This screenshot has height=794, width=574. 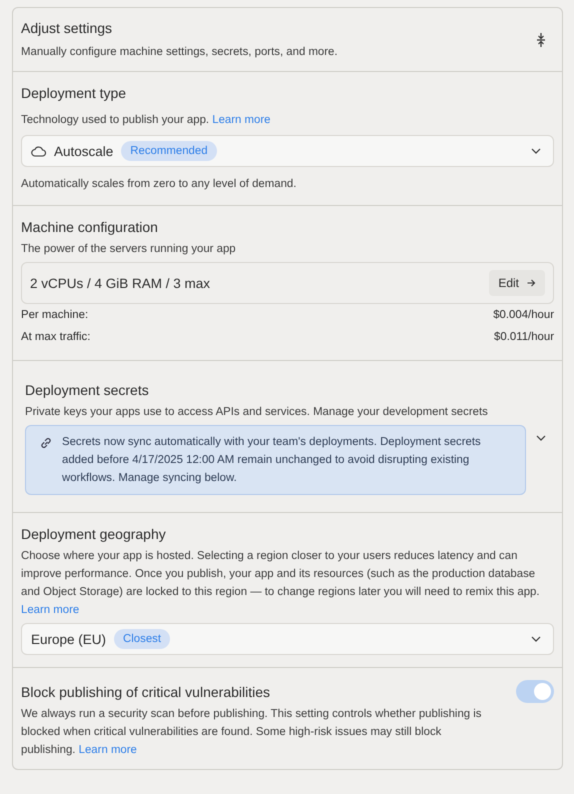 I want to click on collapse-icon, so click(x=541, y=40).